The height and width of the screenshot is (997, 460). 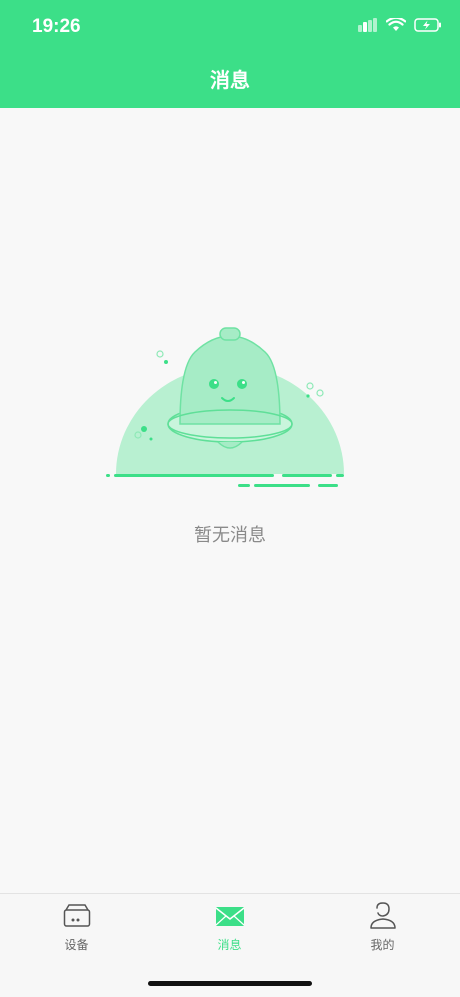 What do you see at coordinates (56, 26) in the screenshot?
I see `status-time: 19:26` at bounding box center [56, 26].